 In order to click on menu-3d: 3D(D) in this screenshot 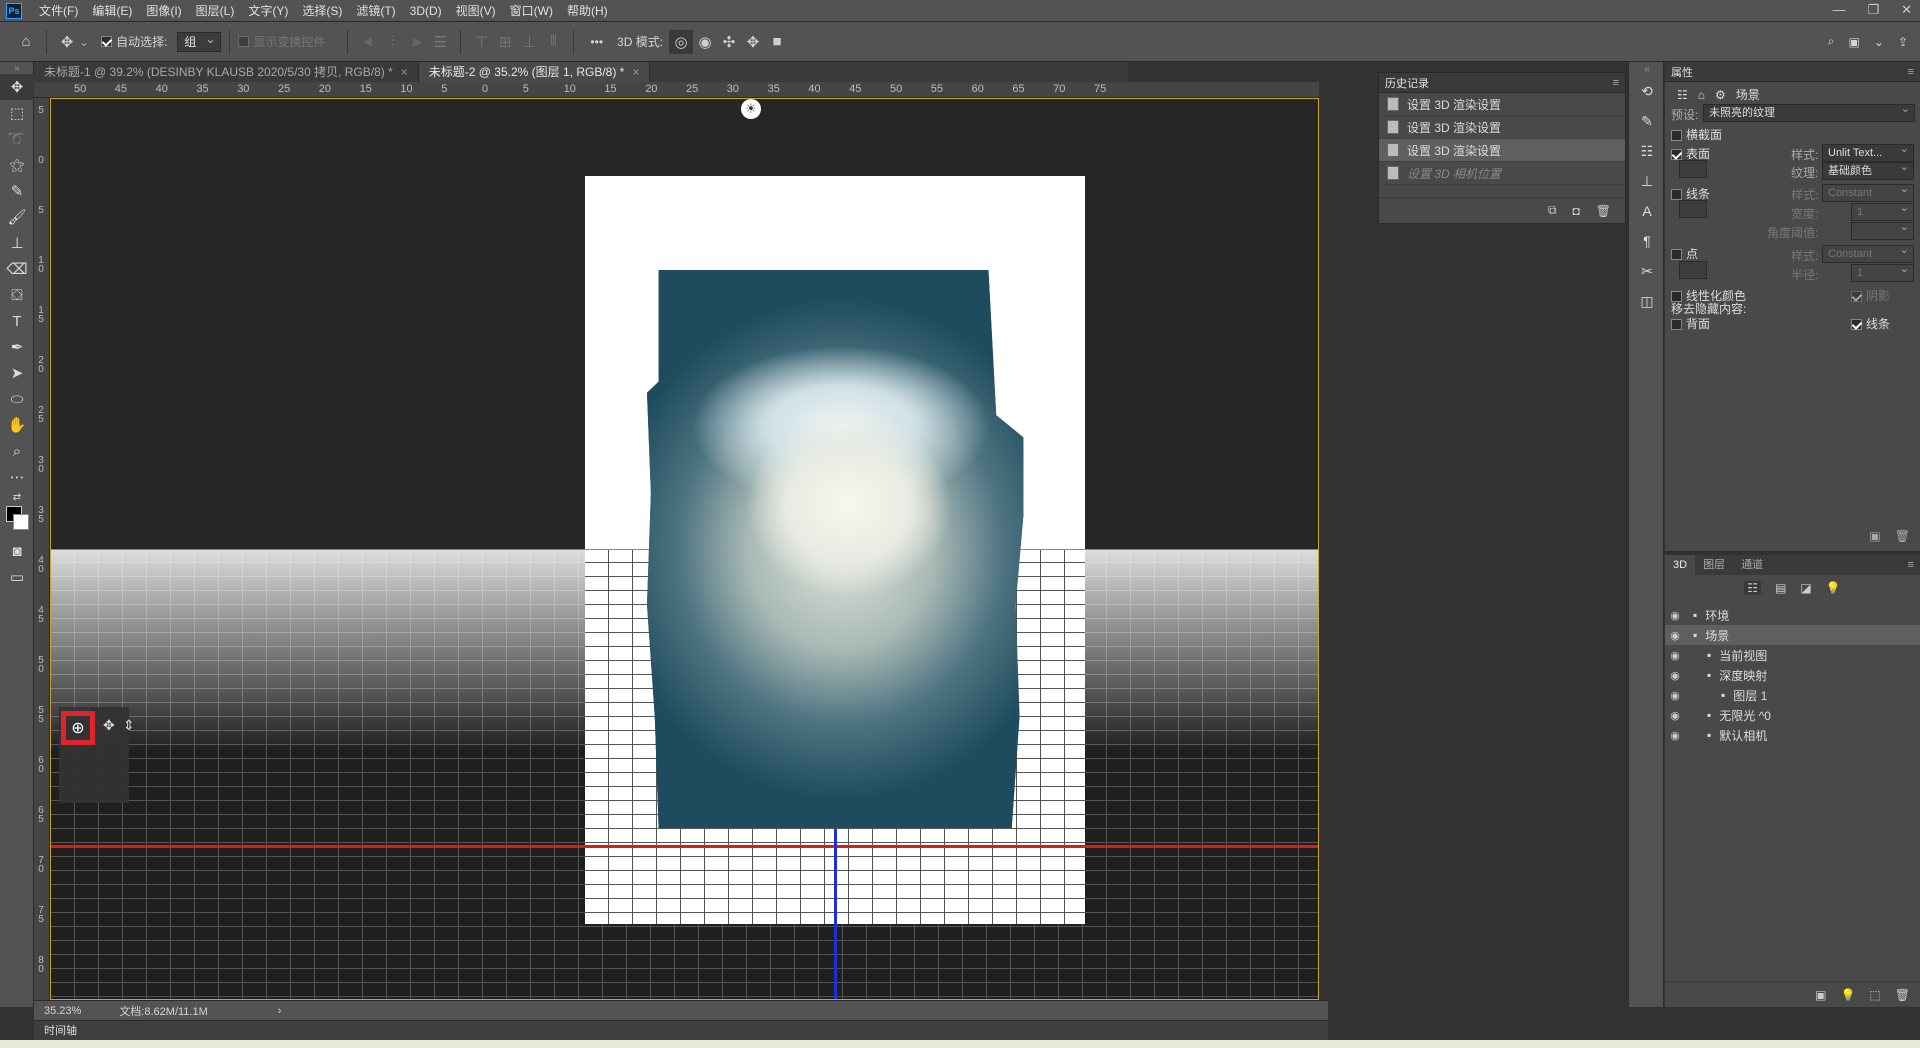, I will do `click(426, 11)`.